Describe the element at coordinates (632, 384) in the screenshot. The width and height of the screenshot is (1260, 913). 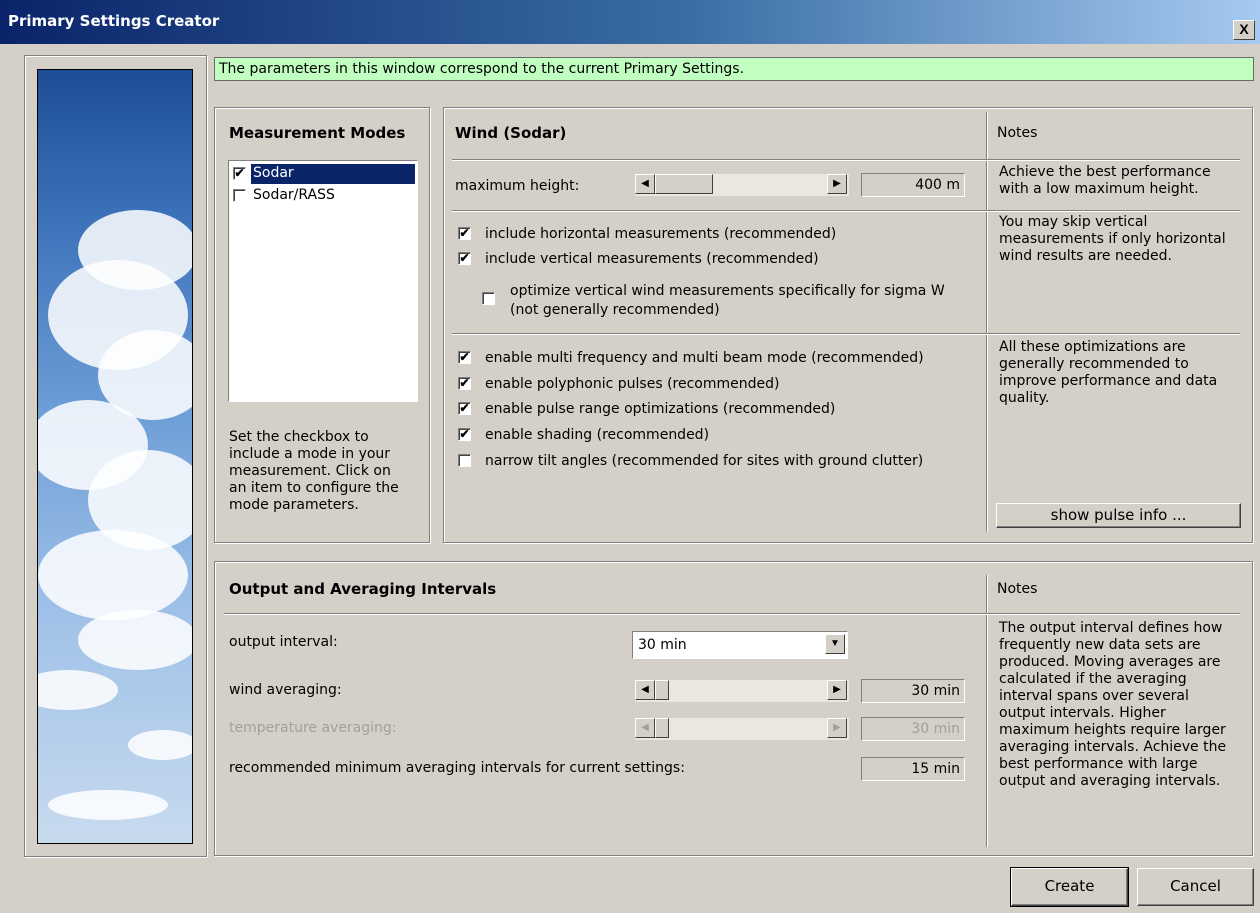
I see `polyphonic-label: enable polyphonic pulses (recommended)` at that location.